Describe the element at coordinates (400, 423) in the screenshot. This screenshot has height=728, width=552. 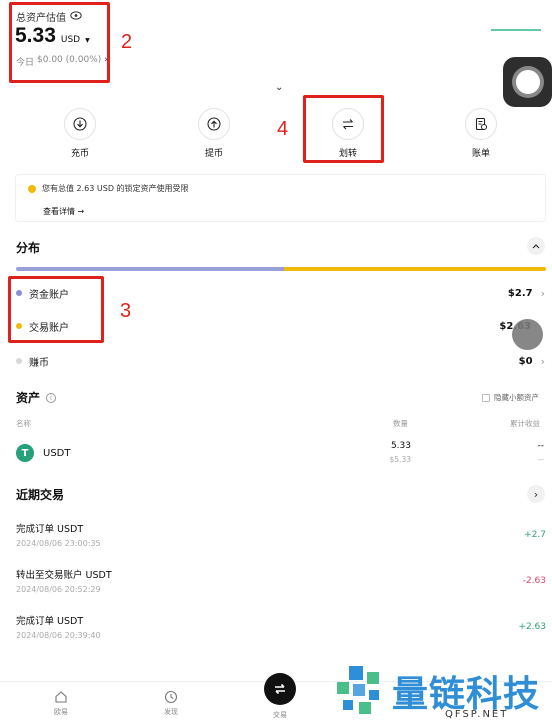
I see `col-qty: 数量` at that location.